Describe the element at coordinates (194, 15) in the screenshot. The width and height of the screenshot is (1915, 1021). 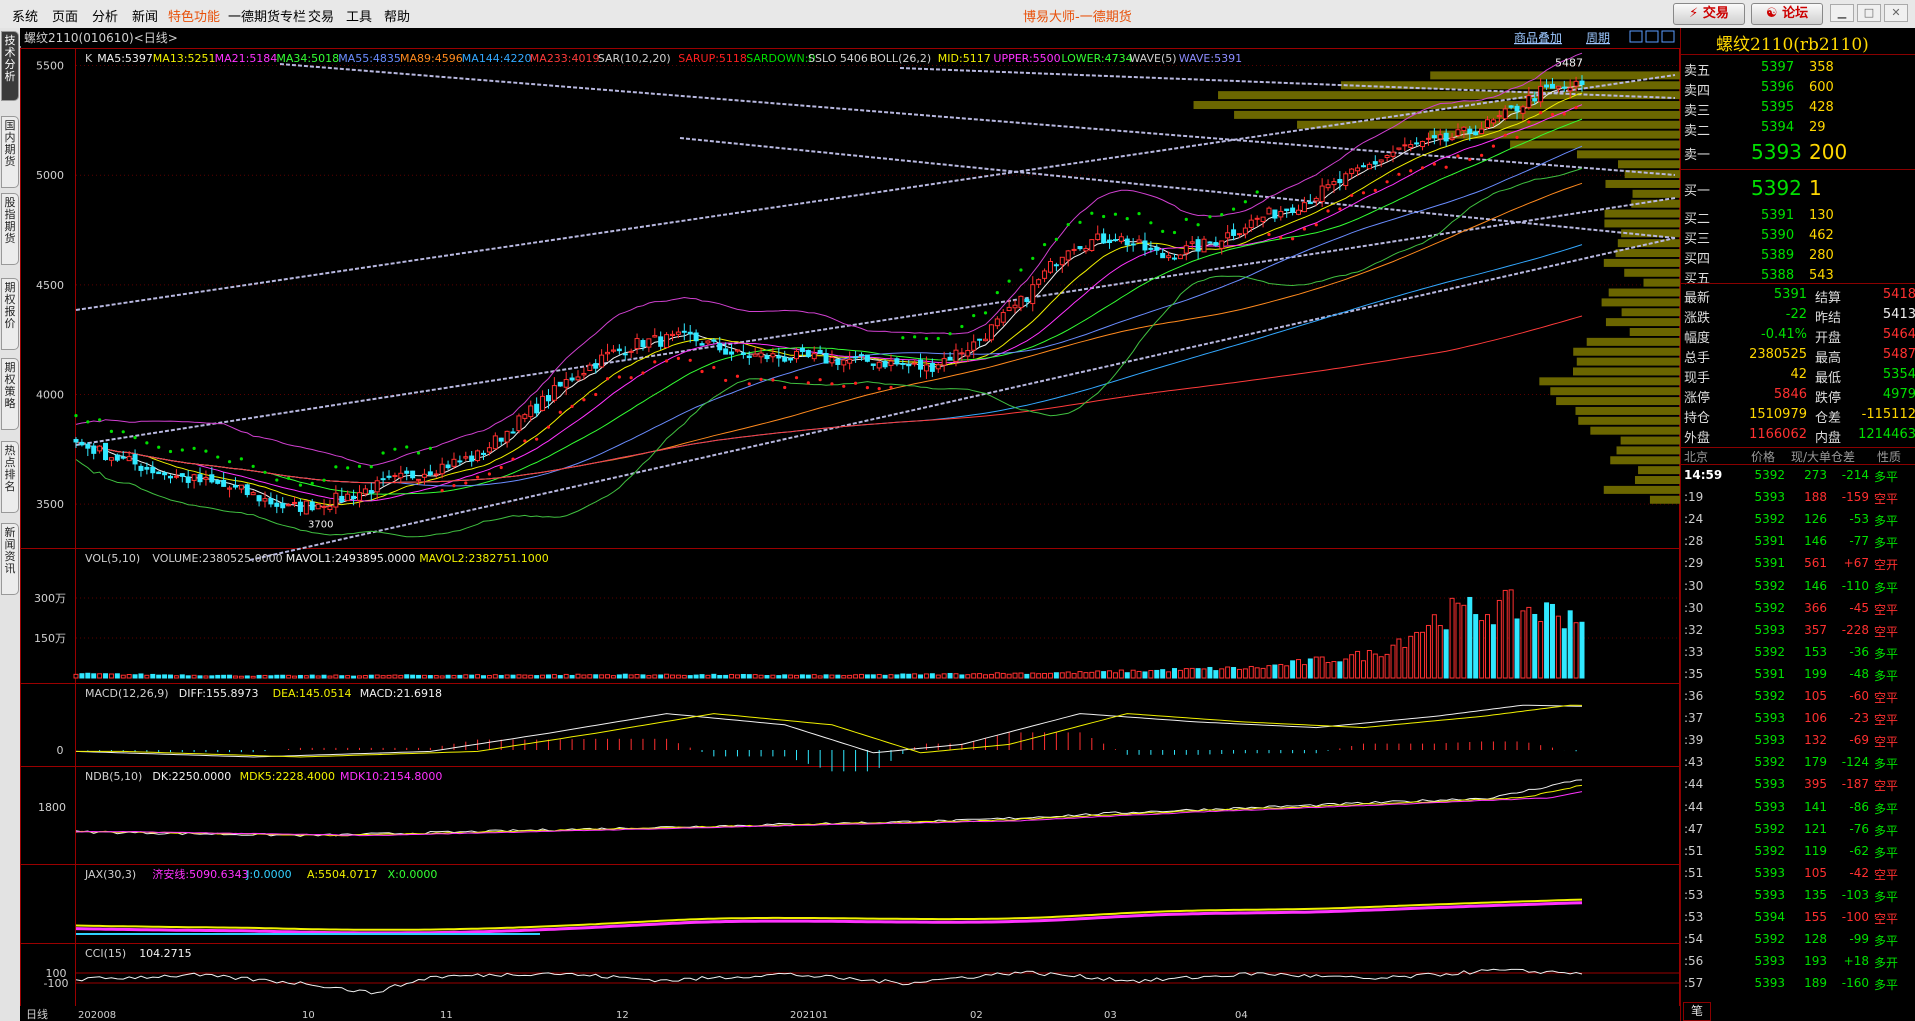
I see `menu-item-4: 特色功能` at that location.